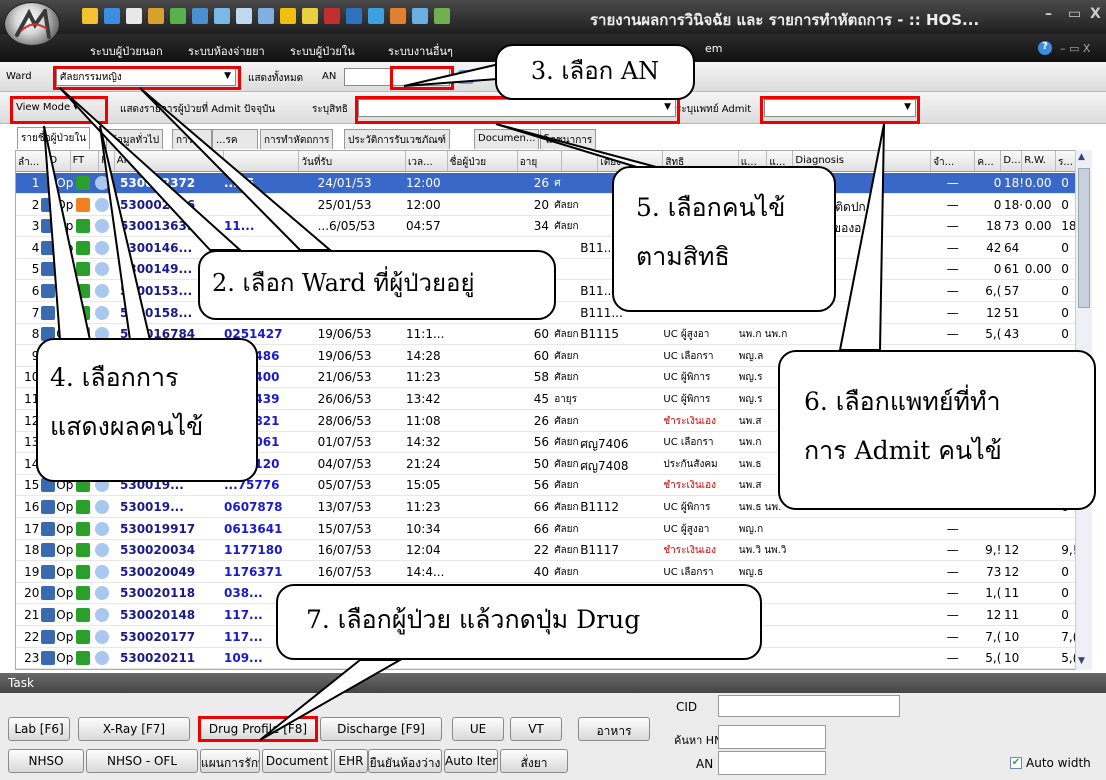 Image resolution: width=1106 pixels, height=780 pixels. I want to click on task-button: Lab [F6], so click(39, 729).